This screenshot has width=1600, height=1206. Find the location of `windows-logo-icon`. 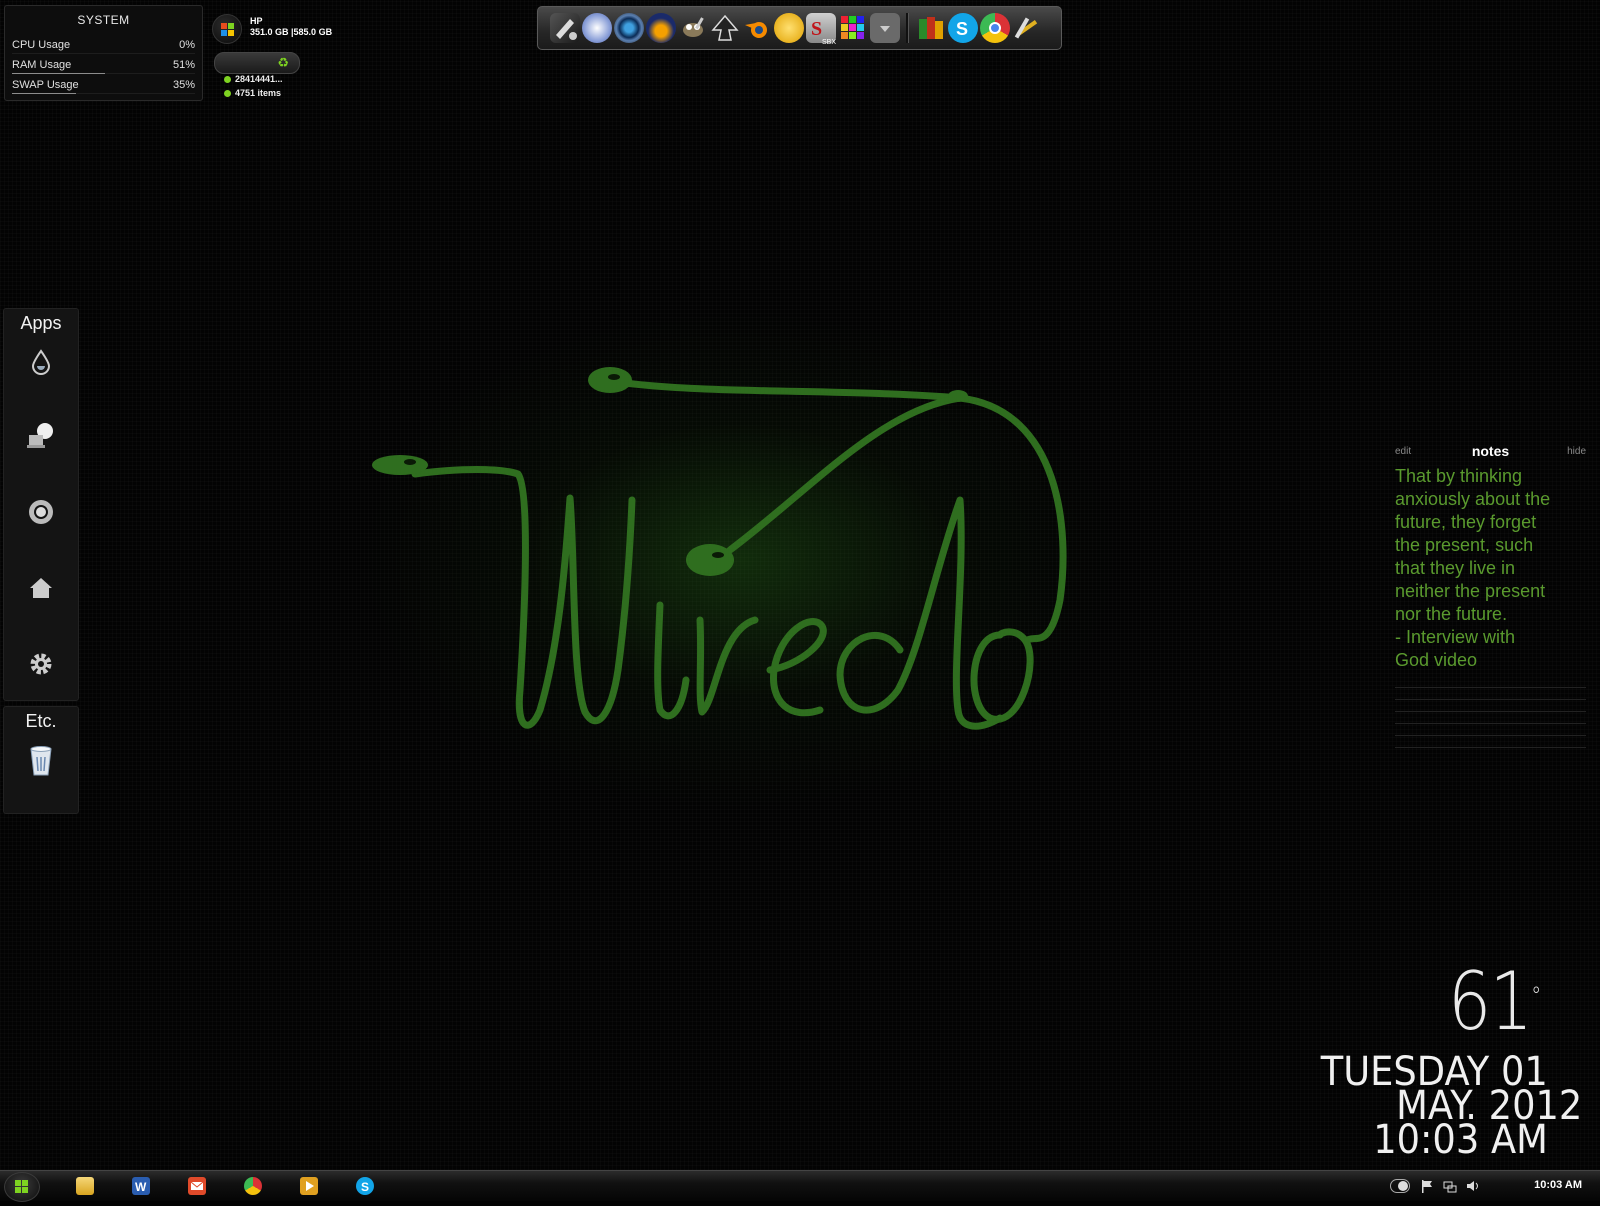

windows-logo-icon is located at coordinates (227, 29).